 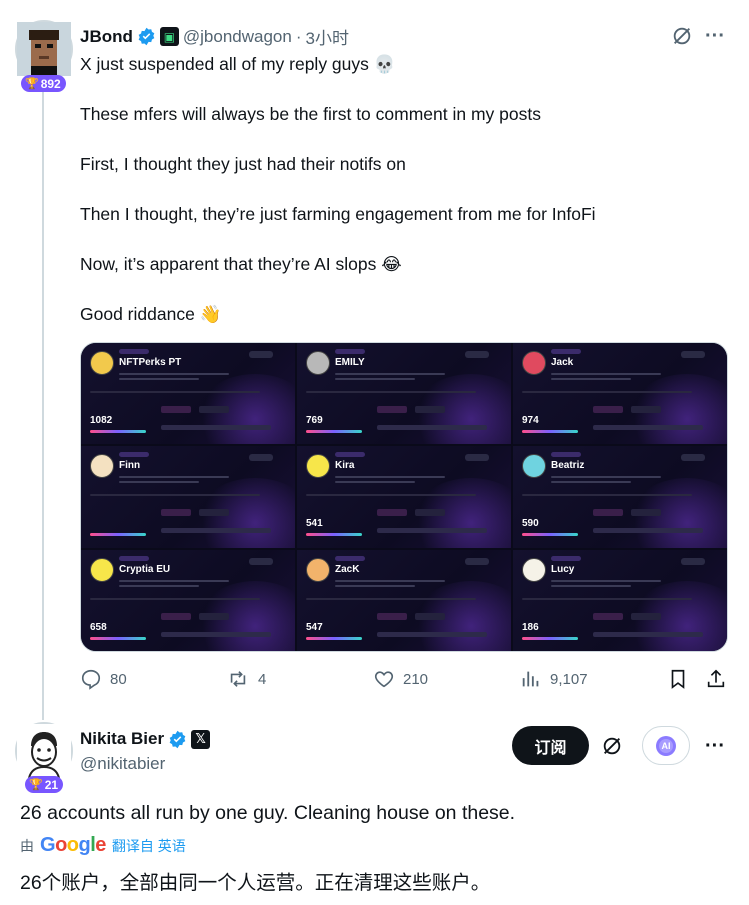 I want to click on reply-icon, so click(x=91, y=679).